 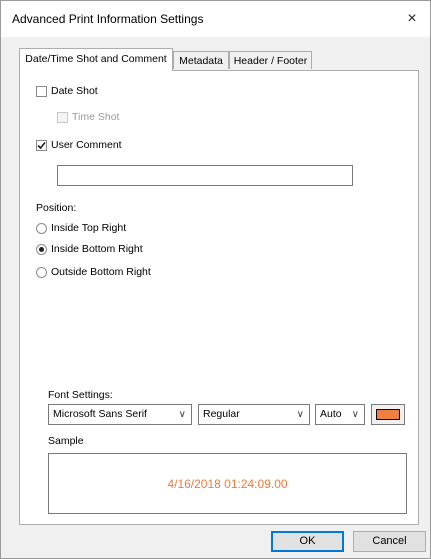 I want to click on tab-label: Date/Time Shot and Comment, so click(x=96, y=59).